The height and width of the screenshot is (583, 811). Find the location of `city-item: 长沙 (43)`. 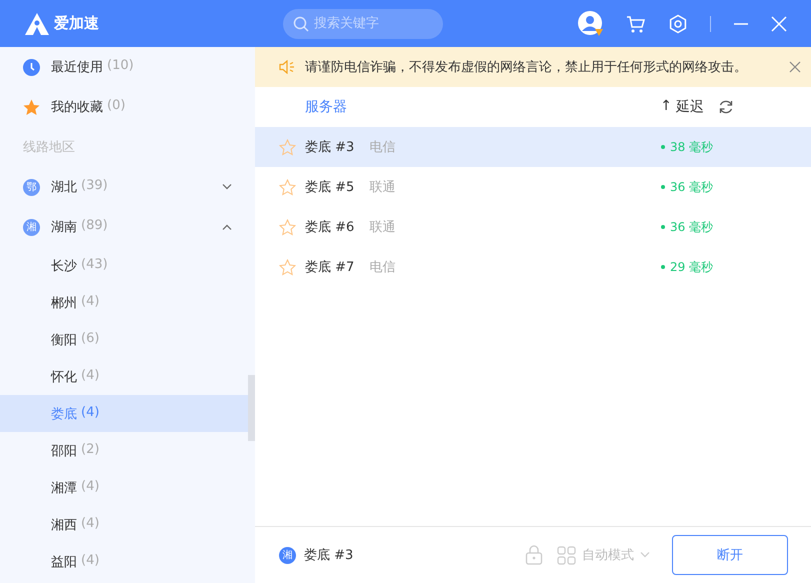

city-item: 长沙 (43) is located at coordinates (79, 265).